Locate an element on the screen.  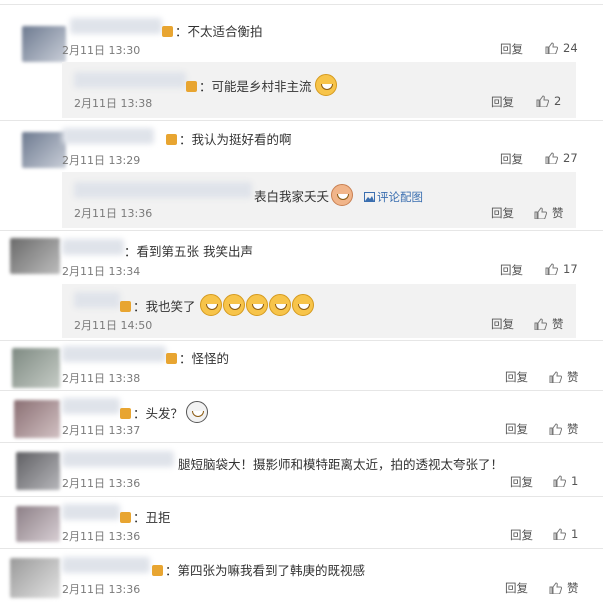
like-button: 27 is located at coordinates (561, 158).